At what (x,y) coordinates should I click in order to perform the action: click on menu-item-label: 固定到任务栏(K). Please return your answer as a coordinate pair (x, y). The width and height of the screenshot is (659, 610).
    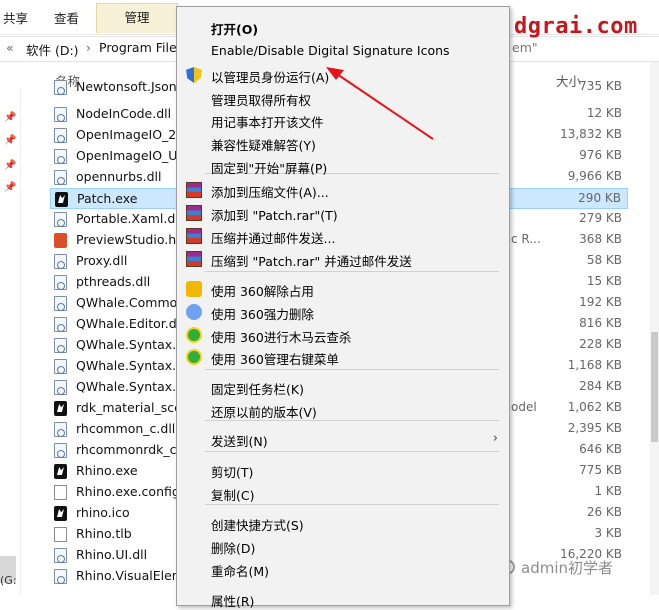
    Looking at the image, I should click on (257, 389).